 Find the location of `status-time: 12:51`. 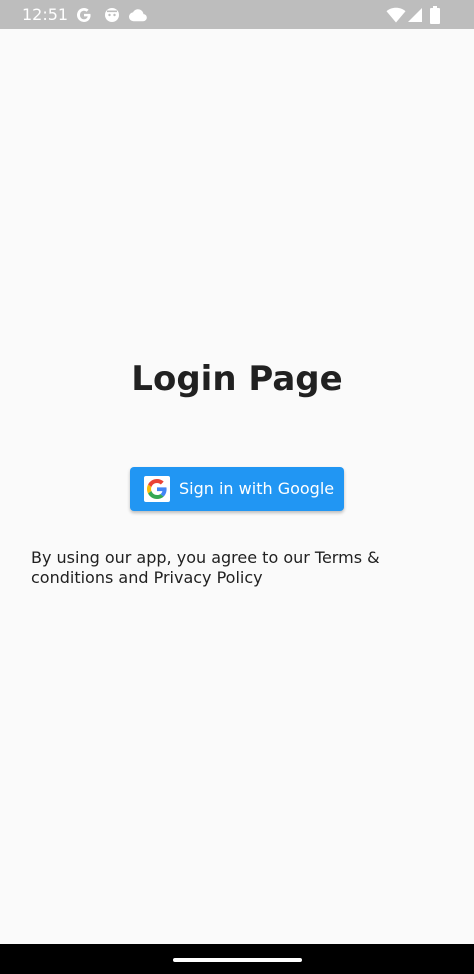

status-time: 12:51 is located at coordinates (45, 14).